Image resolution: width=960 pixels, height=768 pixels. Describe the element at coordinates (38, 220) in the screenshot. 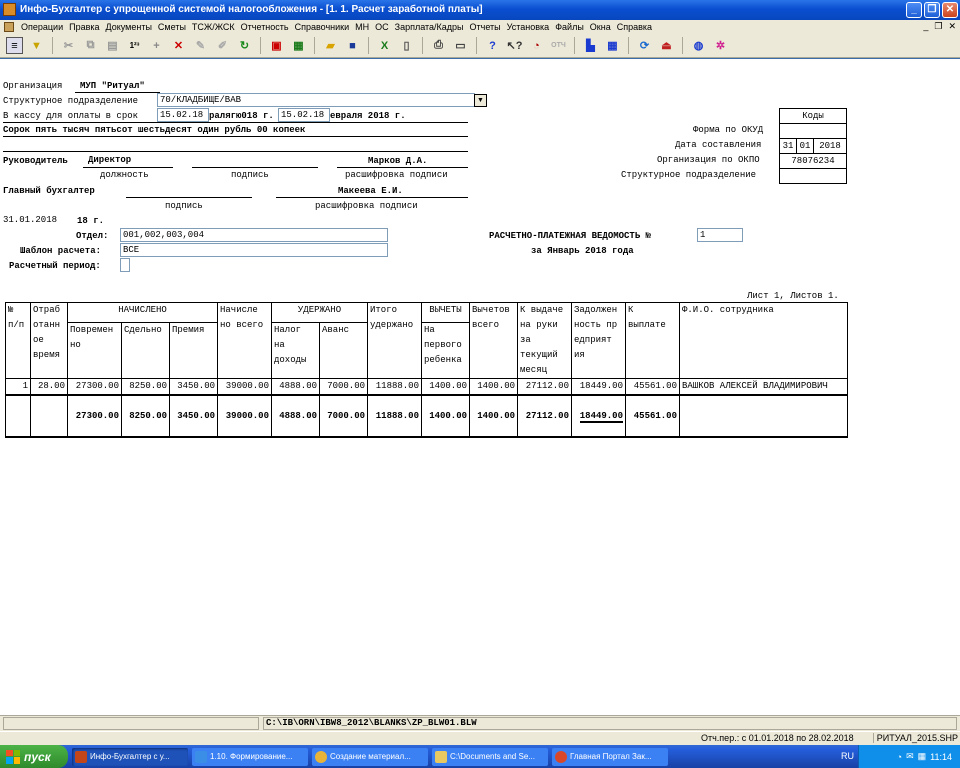

I see `date-field: 31.01.2018` at that location.